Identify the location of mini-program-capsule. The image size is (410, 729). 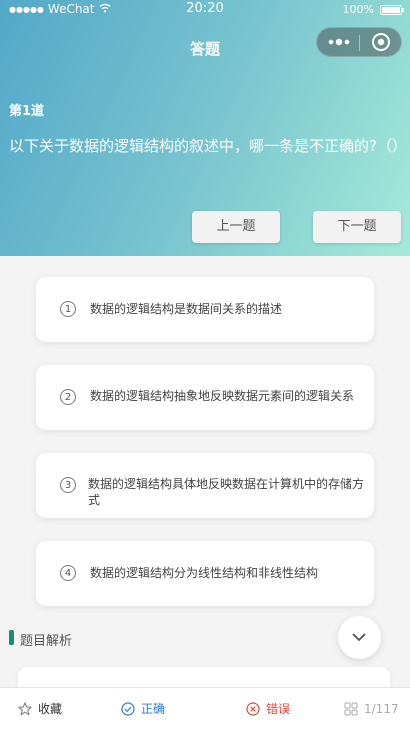
(359, 42).